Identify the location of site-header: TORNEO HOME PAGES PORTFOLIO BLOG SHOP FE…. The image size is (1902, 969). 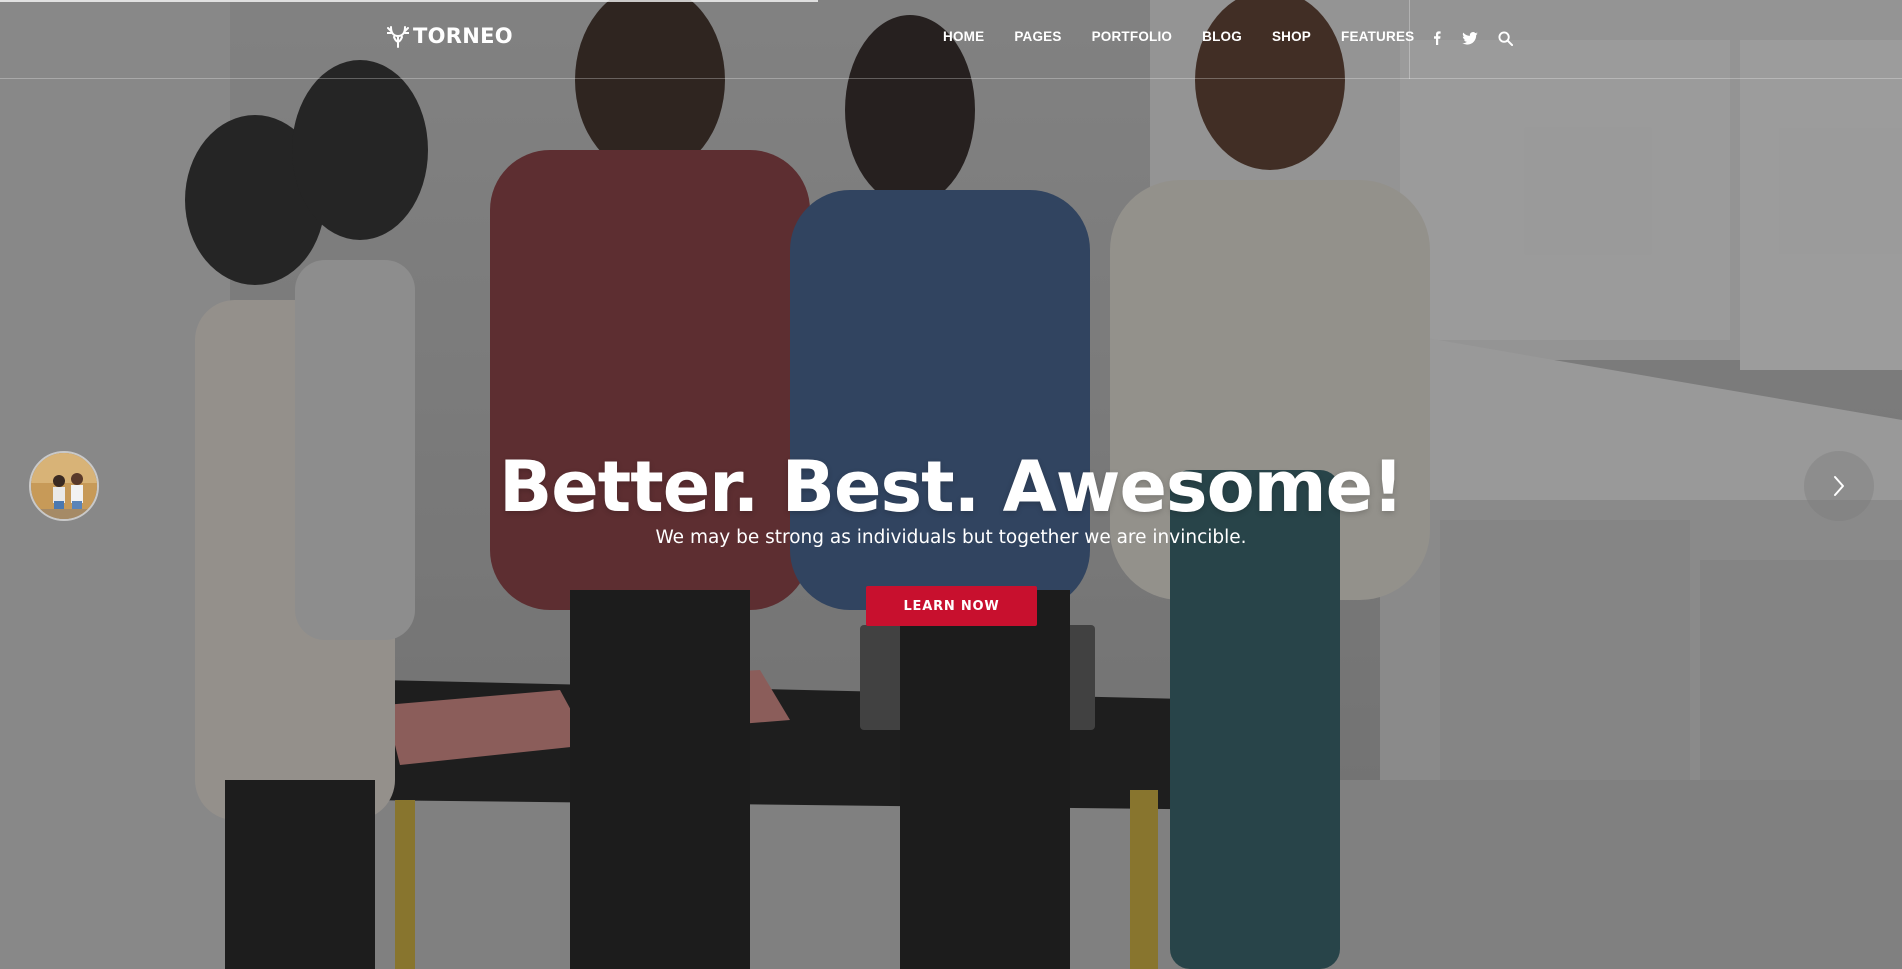
(951, 39).